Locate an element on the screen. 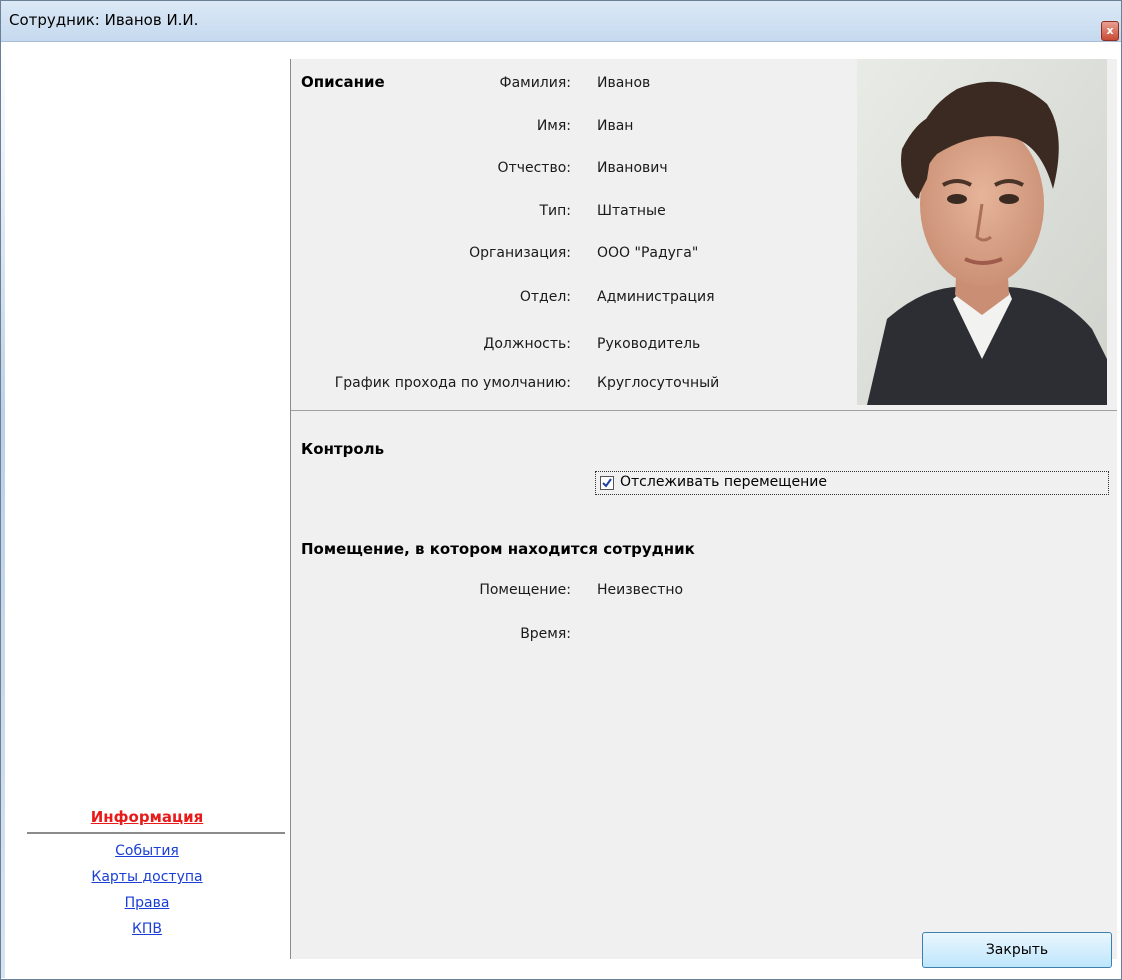  position-value: Руководитель is located at coordinates (649, 344).